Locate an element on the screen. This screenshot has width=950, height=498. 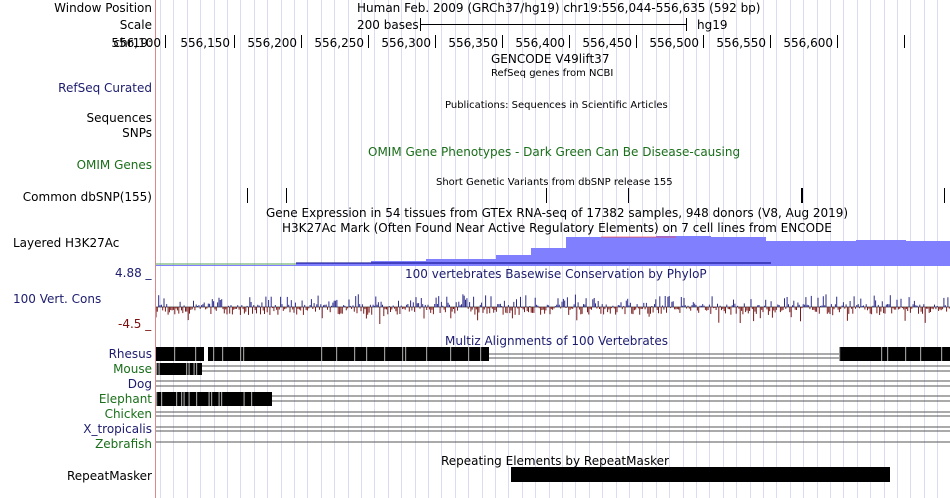
alignment-block-elephant is located at coordinates (214, 399).